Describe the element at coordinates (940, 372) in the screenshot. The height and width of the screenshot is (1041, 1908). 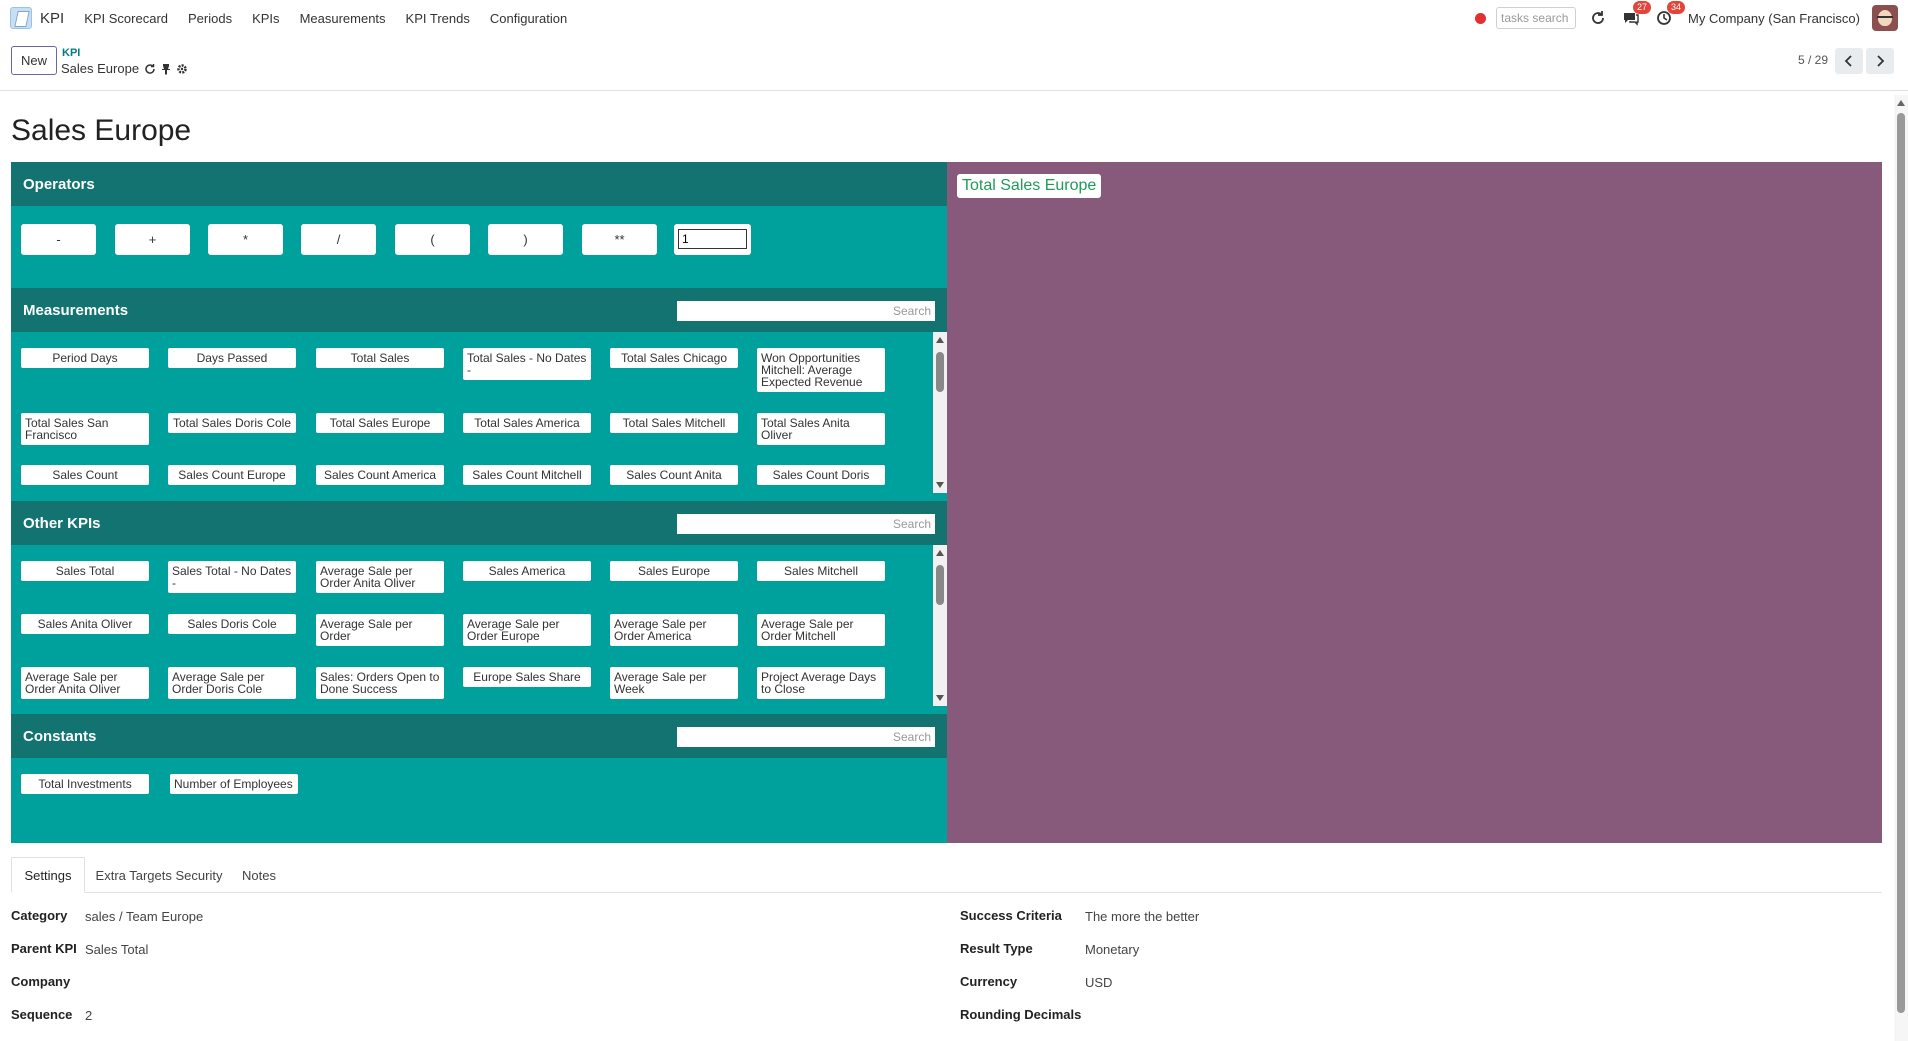
I see `measurements-scroll-thumb` at that location.